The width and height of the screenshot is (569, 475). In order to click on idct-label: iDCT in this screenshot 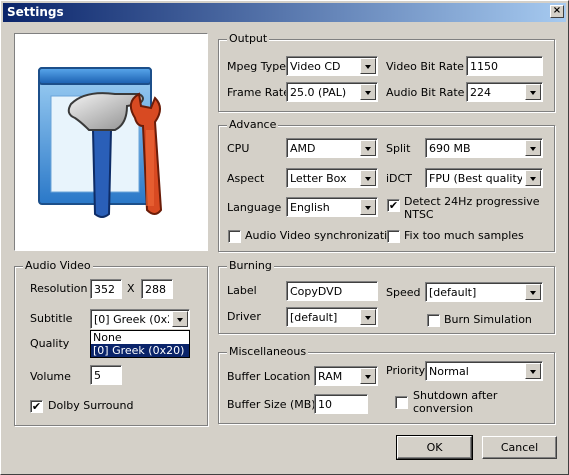, I will do `click(399, 178)`.